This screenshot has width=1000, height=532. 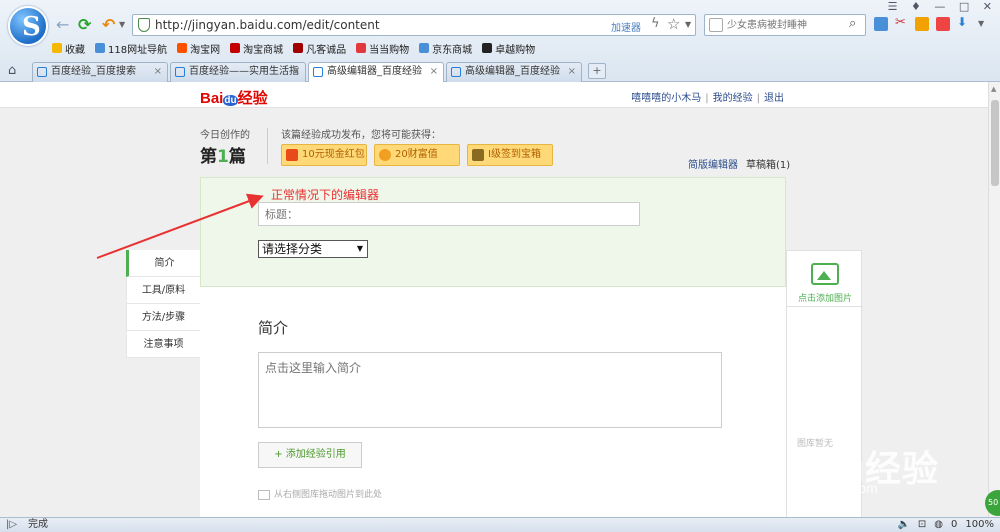 I want to click on browser-tab: 百度经验——实用生活指 ×, so click(x=238, y=72).